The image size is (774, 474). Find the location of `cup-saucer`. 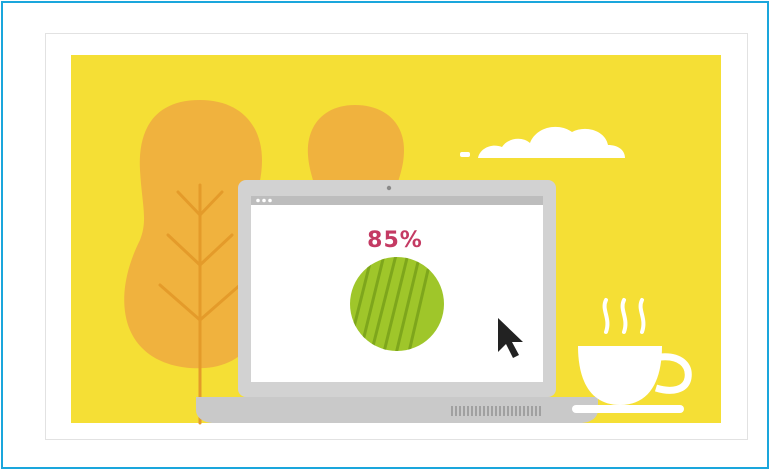

cup-saucer is located at coordinates (628, 409).